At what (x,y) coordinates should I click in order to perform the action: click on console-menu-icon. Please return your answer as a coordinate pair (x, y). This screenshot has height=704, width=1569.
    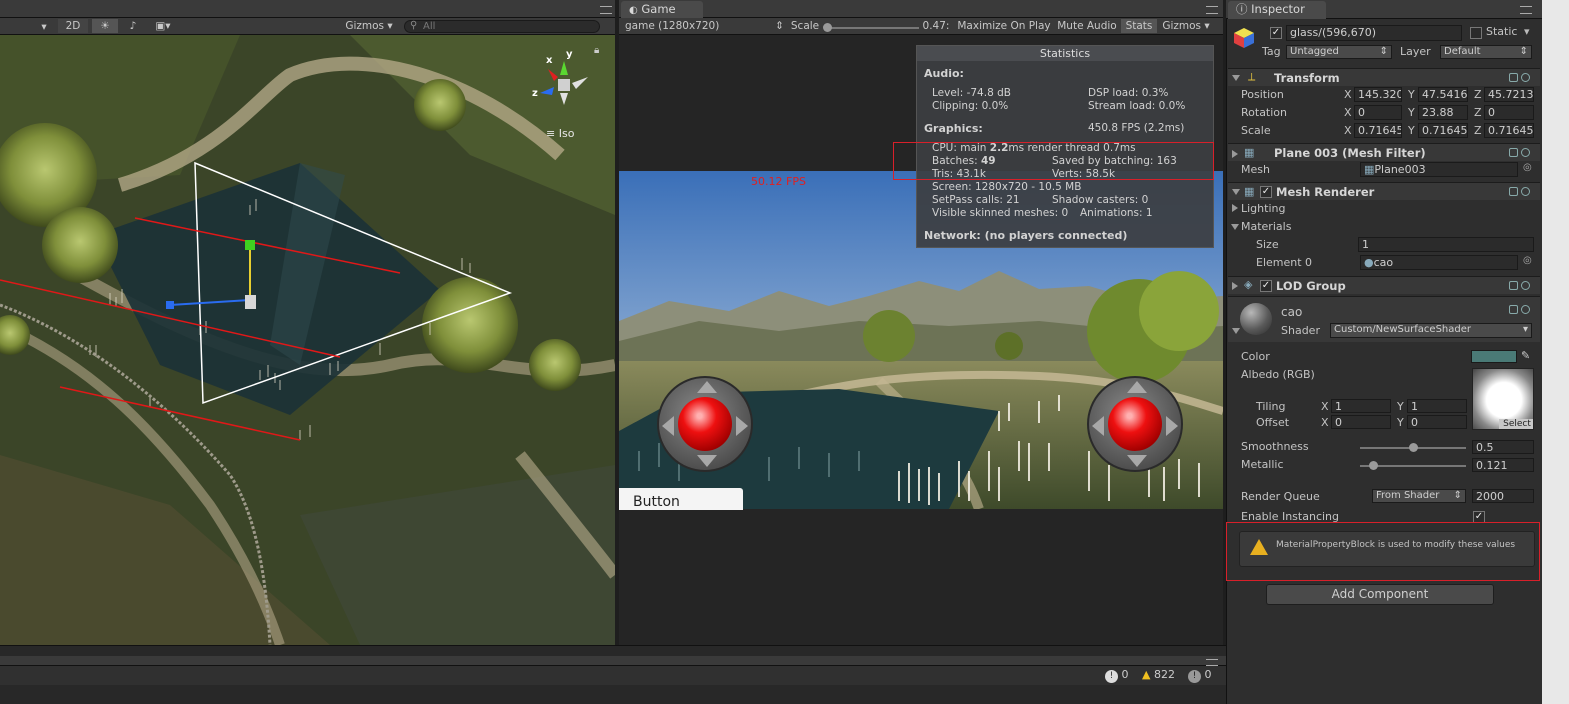
    Looking at the image, I should click on (1212, 662).